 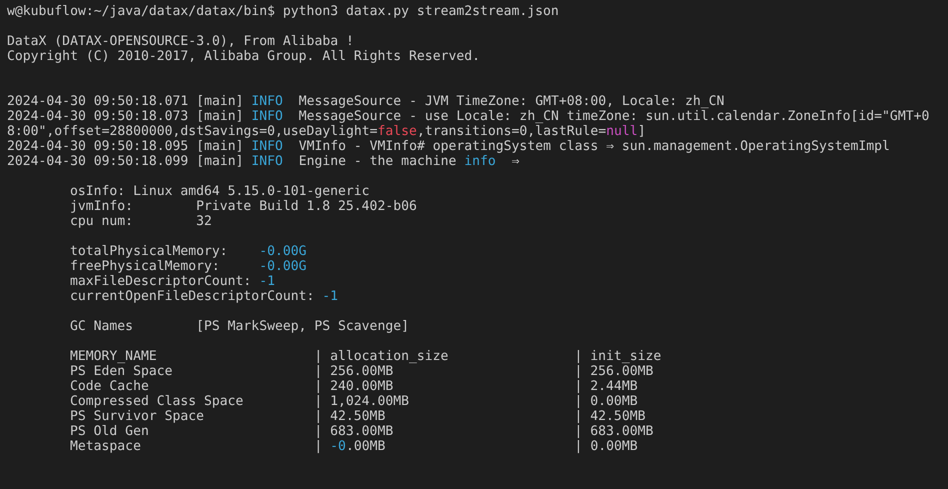 I want to click on memory-table-row: Metaspace | -0.00MB | 0.00MB, so click(x=354, y=446).